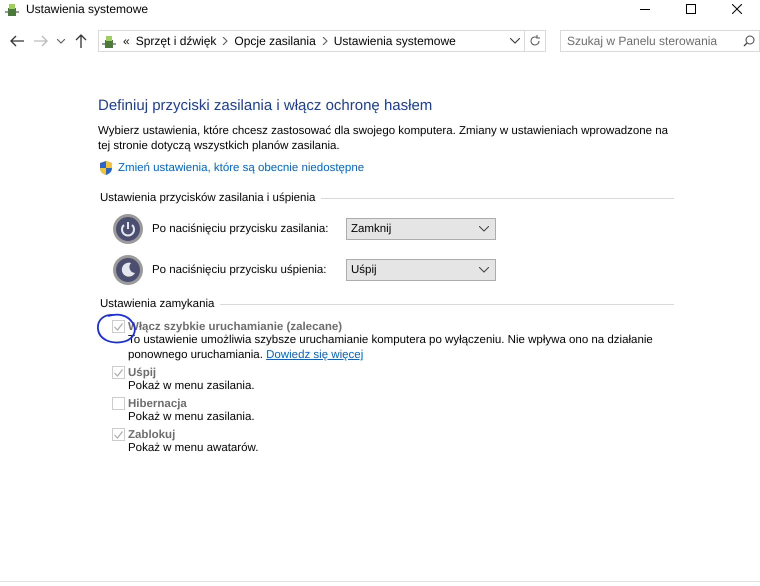  What do you see at coordinates (535, 41) in the screenshot?
I see `refresh-icon` at bounding box center [535, 41].